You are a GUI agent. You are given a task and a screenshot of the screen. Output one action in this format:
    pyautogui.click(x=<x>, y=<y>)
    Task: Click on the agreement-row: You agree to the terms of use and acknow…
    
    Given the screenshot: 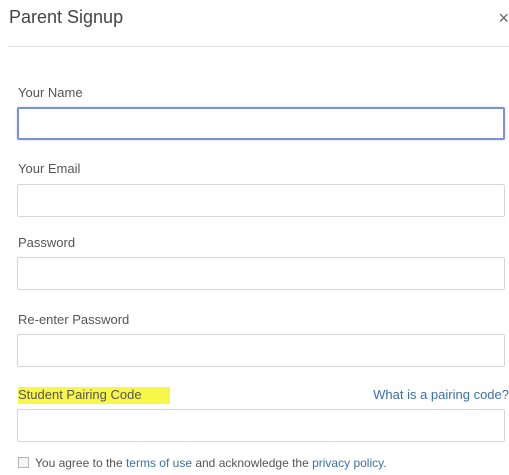 What is the action you would take?
    pyautogui.click(x=202, y=463)
    